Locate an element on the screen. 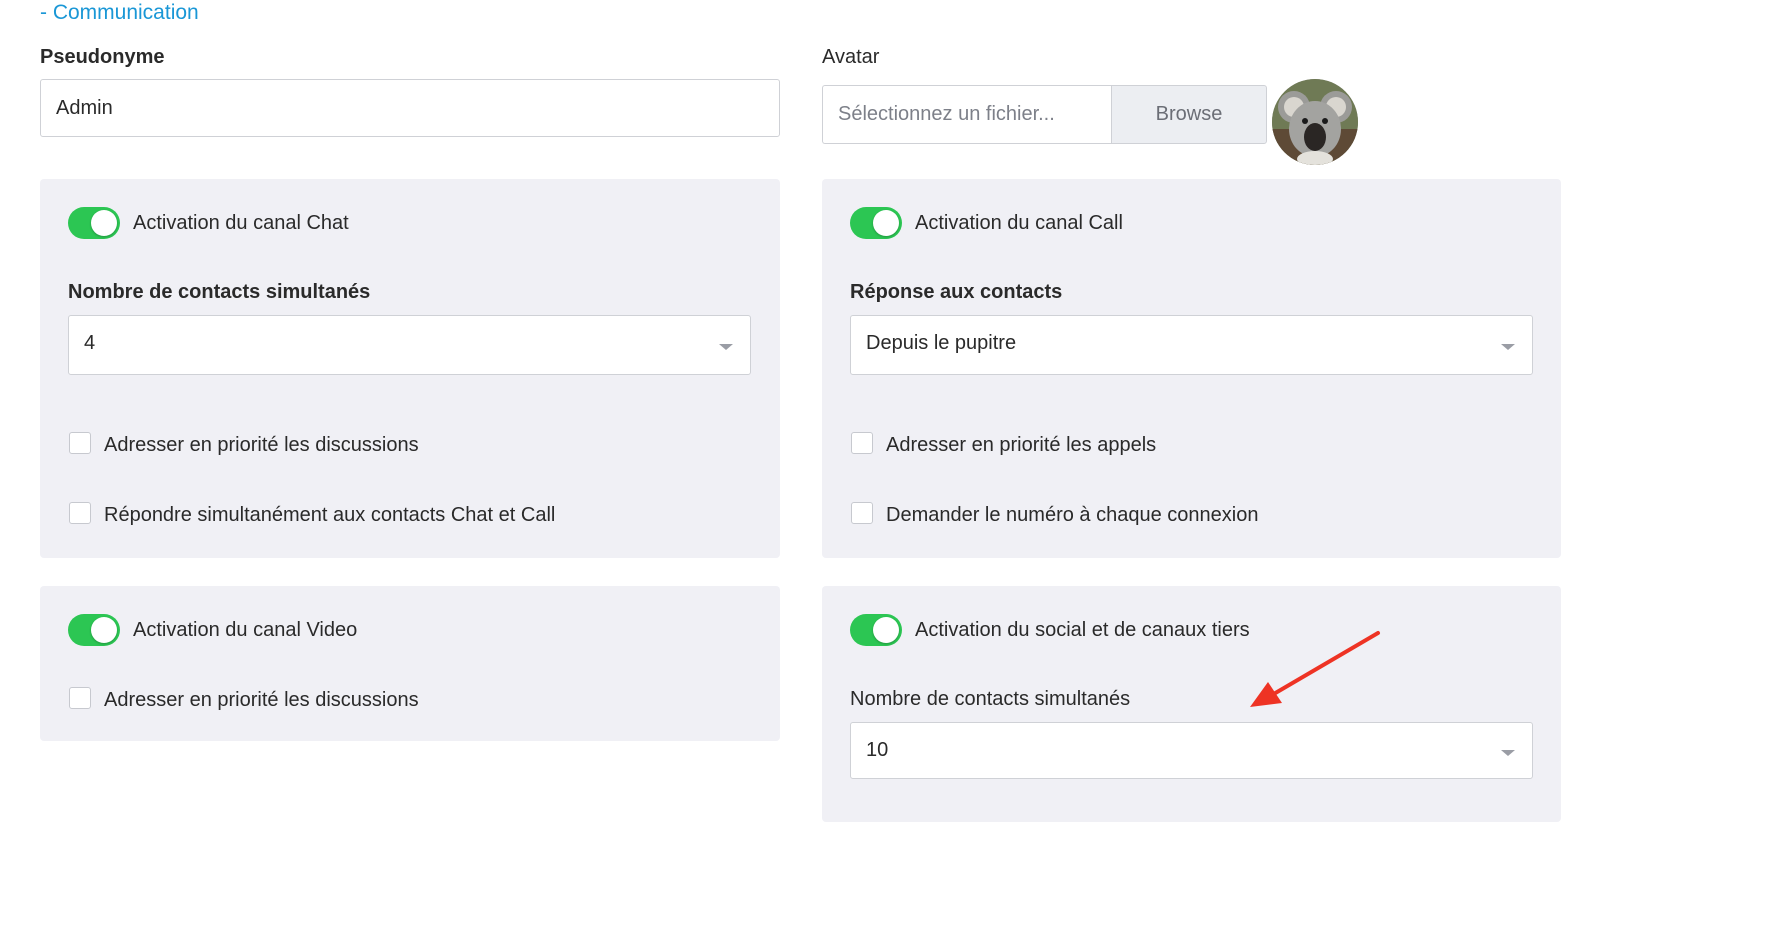  browse-button-label: Browse is located at coordinates (1189, 114).